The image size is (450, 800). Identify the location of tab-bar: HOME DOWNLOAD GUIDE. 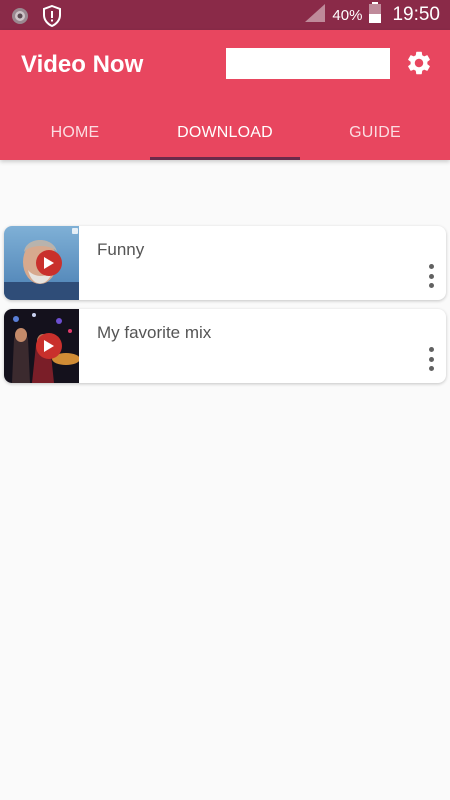
(225, 132).